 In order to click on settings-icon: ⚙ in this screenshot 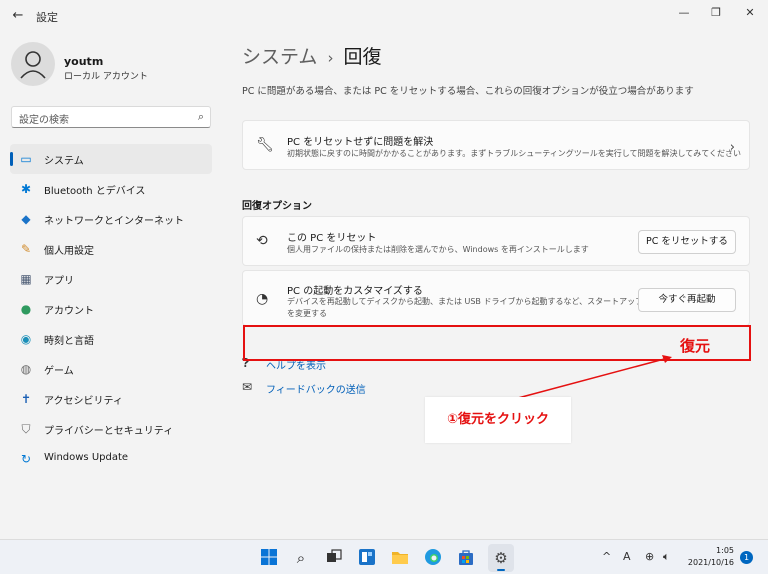, I will do `click(501, 558)`.